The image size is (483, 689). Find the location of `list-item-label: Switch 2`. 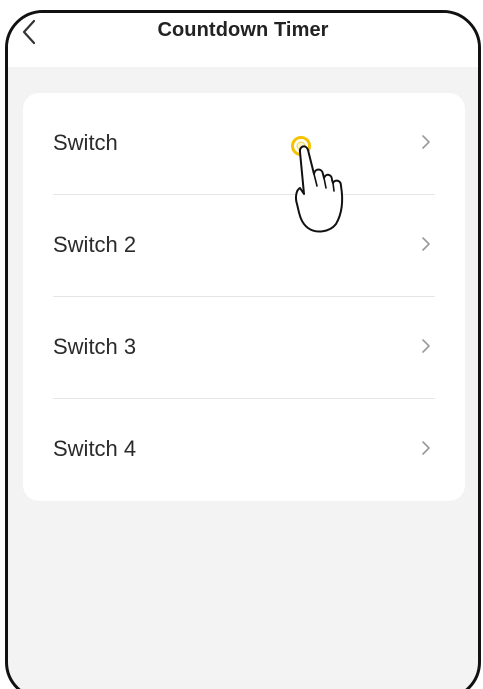

list-item-label: Switch 2 is located at coordinates (95, 244).